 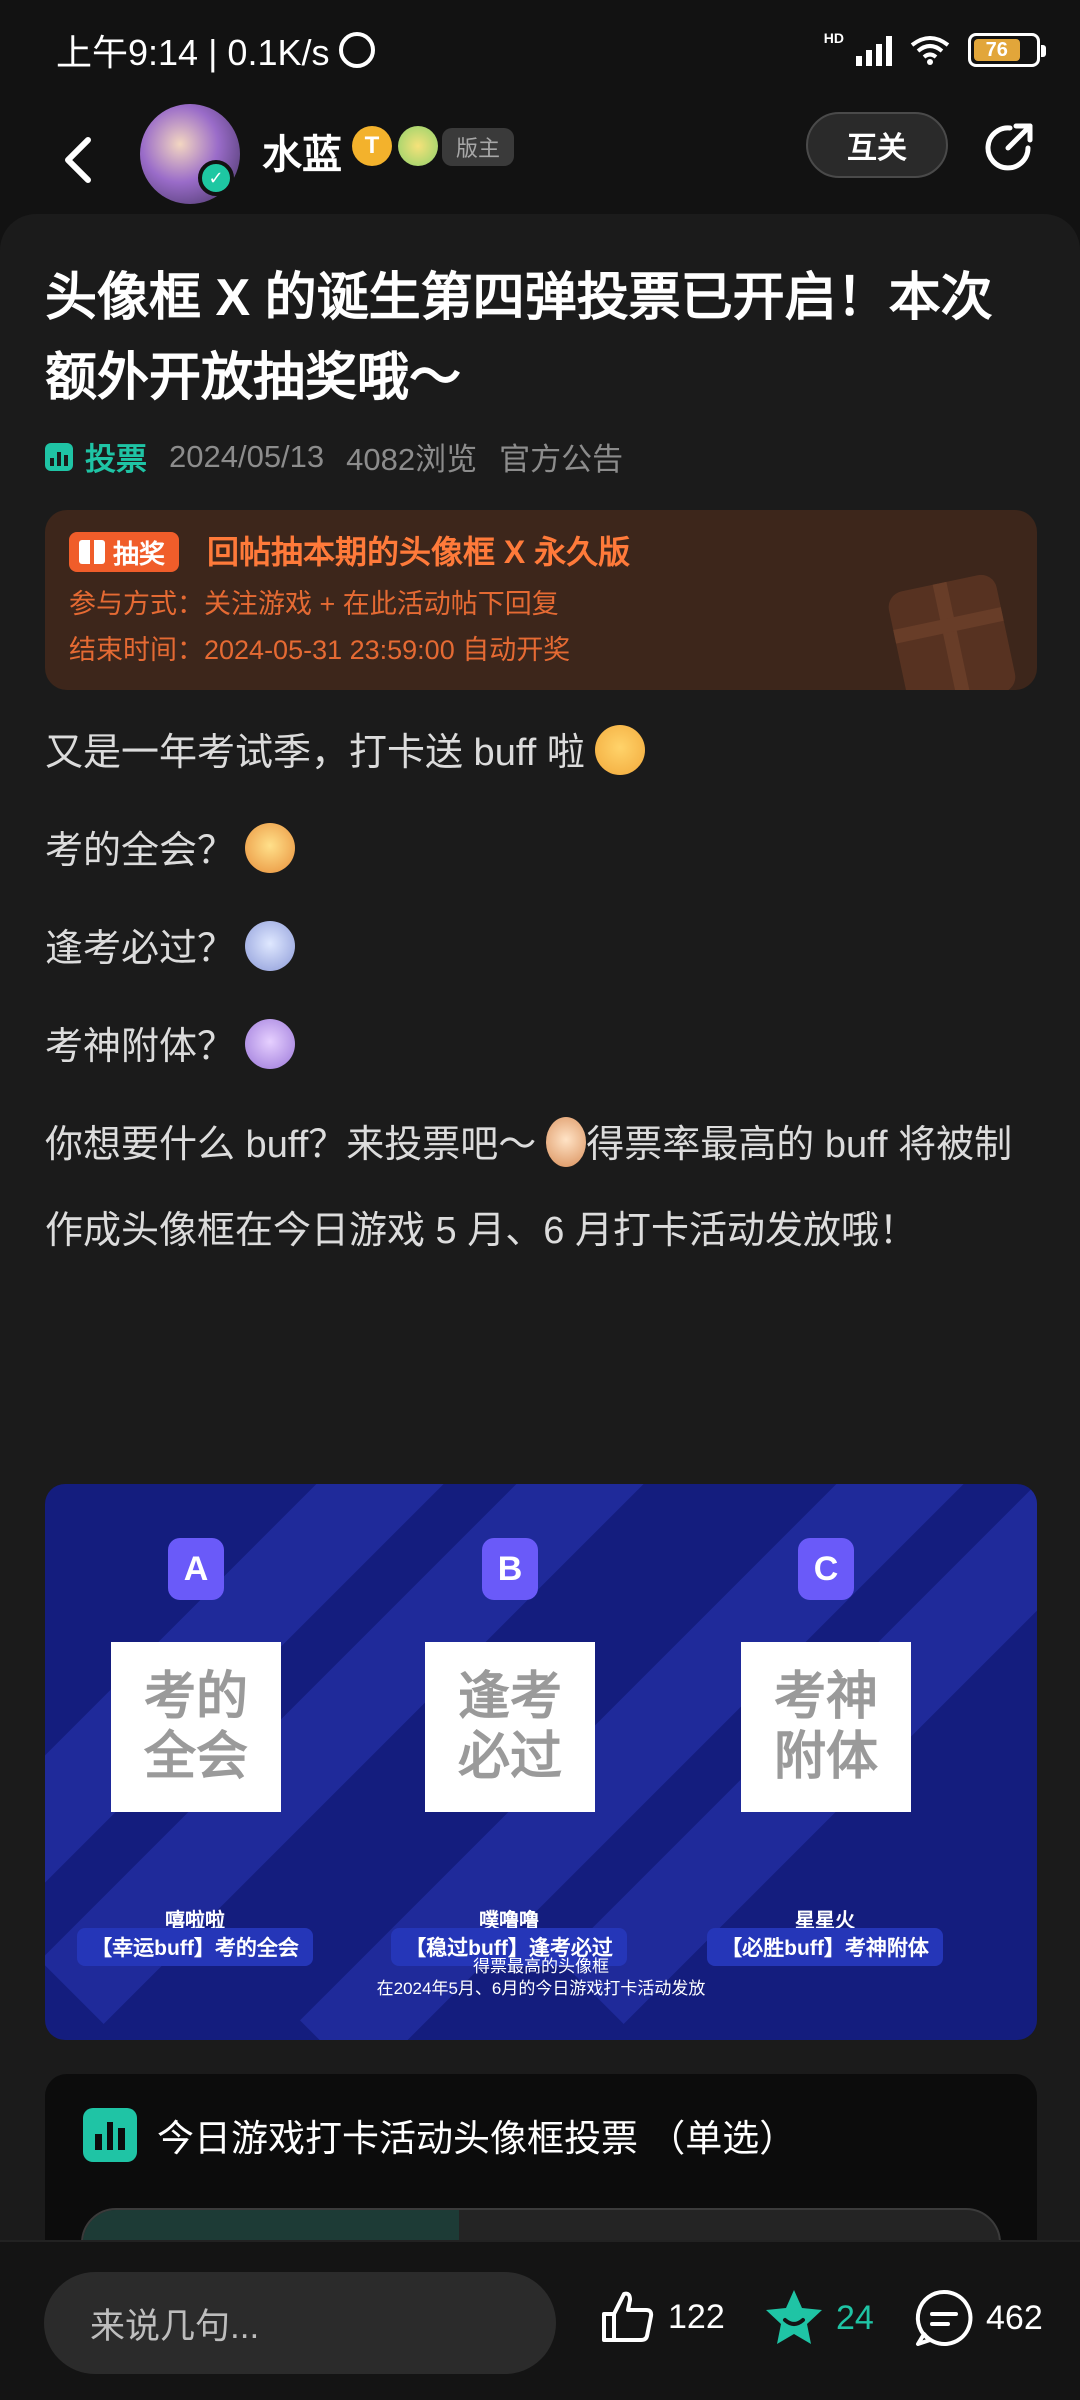 What do you see at coordinates (944, 2317) in the screenshot?
I see `comment-icon` at bounding box center [944, 2317].